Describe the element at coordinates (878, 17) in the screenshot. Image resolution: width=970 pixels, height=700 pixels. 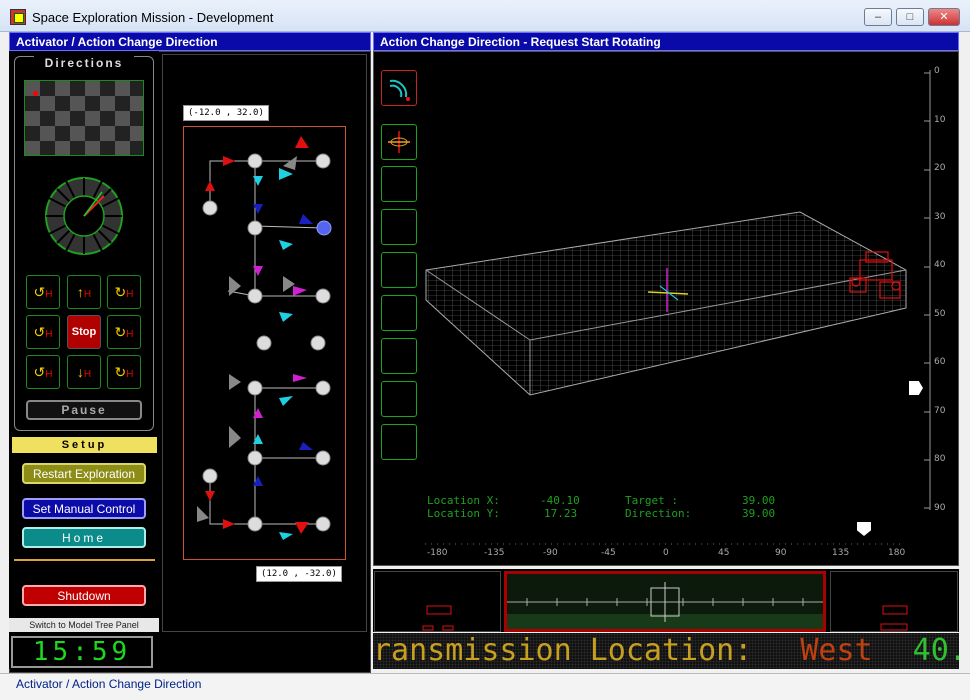
I see `minimize-button: –` at that location.